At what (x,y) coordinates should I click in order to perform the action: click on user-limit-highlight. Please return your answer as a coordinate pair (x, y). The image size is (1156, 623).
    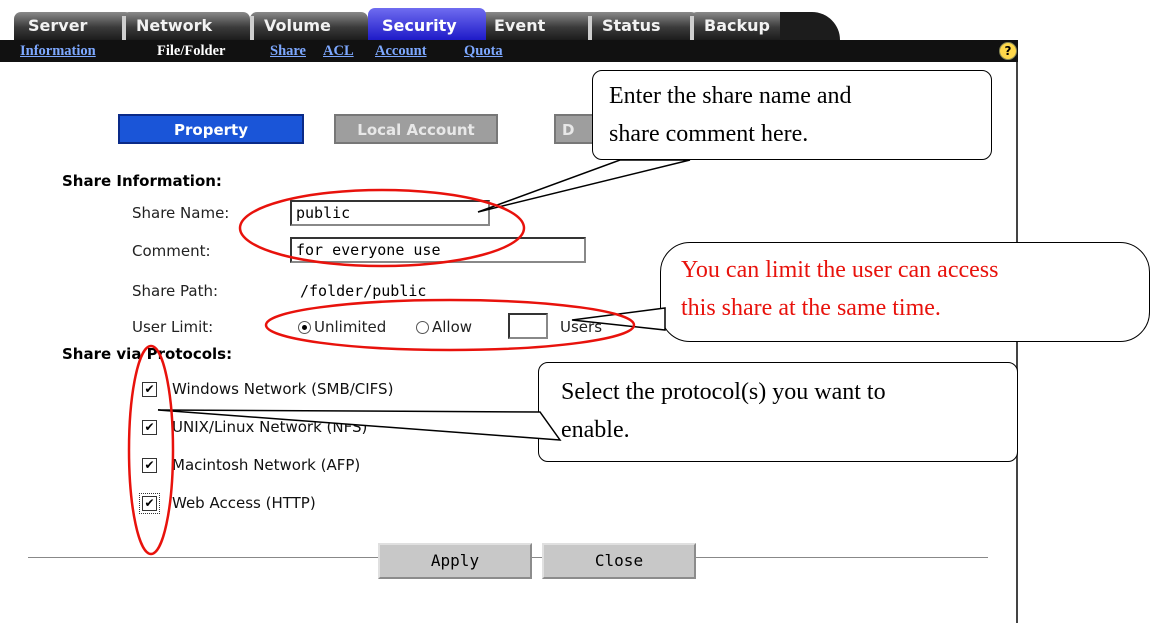
    Looking at the image, I should click on (450, 325).